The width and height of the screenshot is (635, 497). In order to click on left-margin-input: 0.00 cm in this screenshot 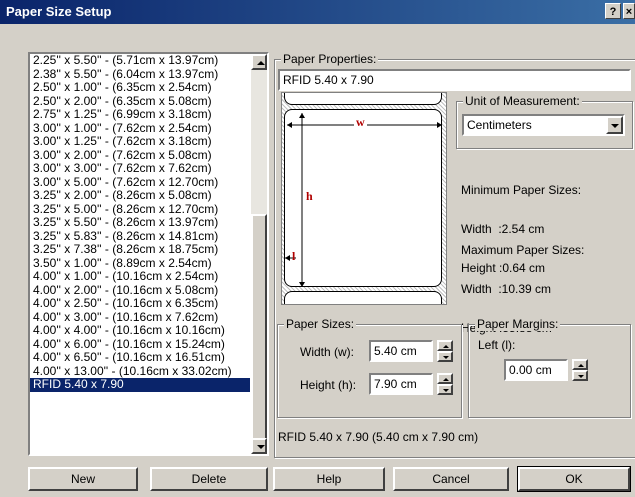, I will do `click(536, 370)`.